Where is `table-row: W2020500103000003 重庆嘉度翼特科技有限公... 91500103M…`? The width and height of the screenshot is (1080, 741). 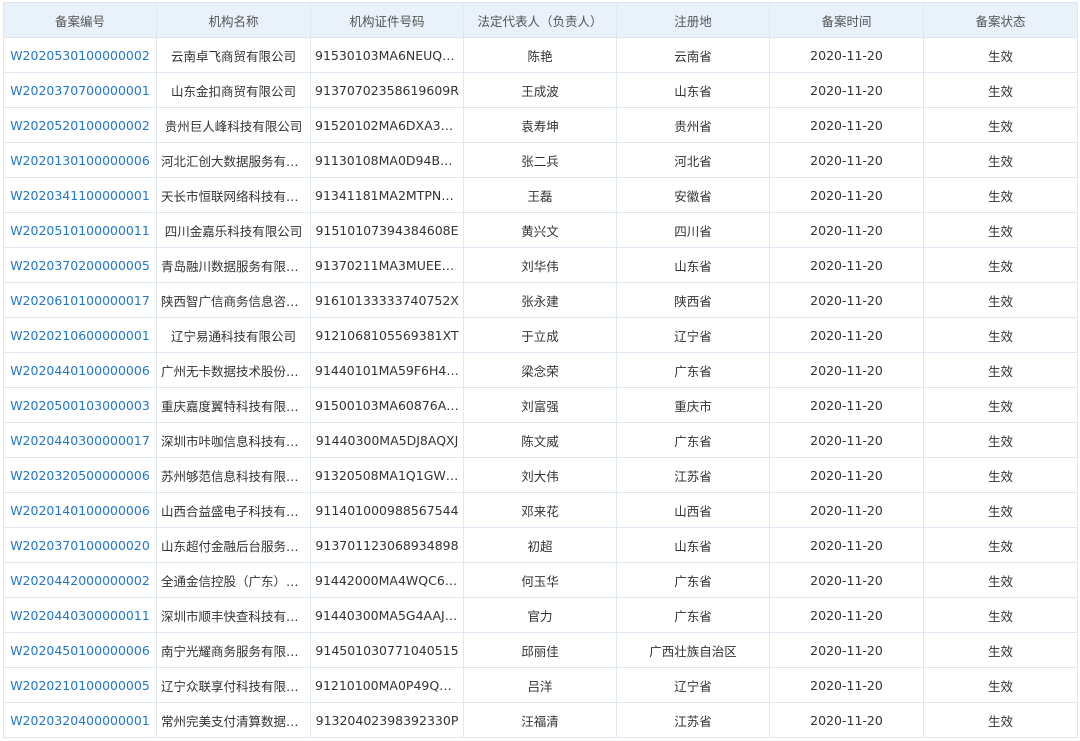
table-row: W2020500103000003 重庆嘉度翼特科技有限公... 91500103M… is located at coordinates (540, 405).